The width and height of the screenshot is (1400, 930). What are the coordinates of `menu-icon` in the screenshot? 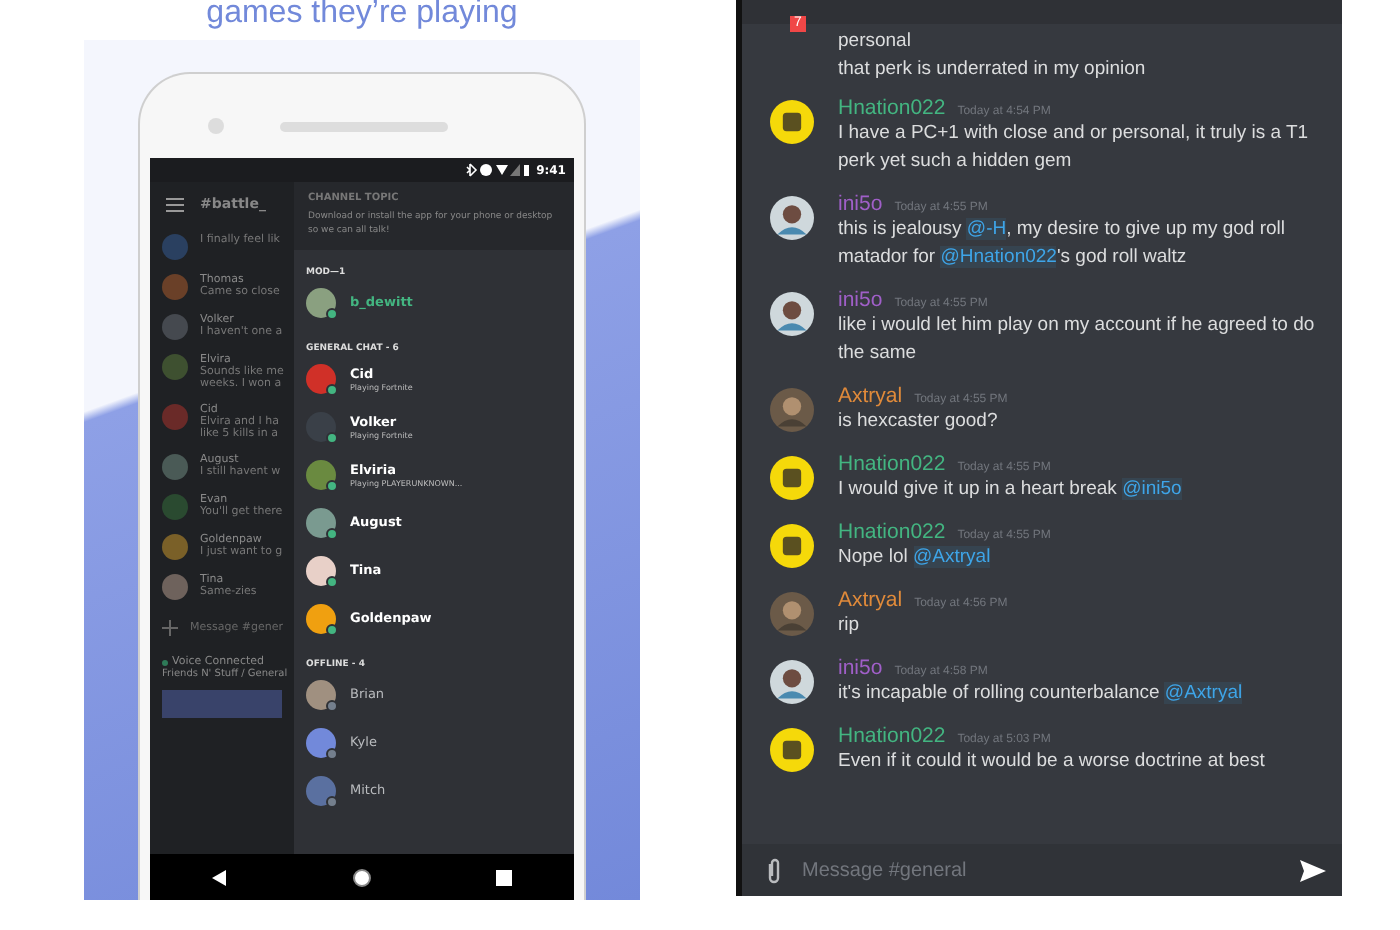 It's located at (175, 204).